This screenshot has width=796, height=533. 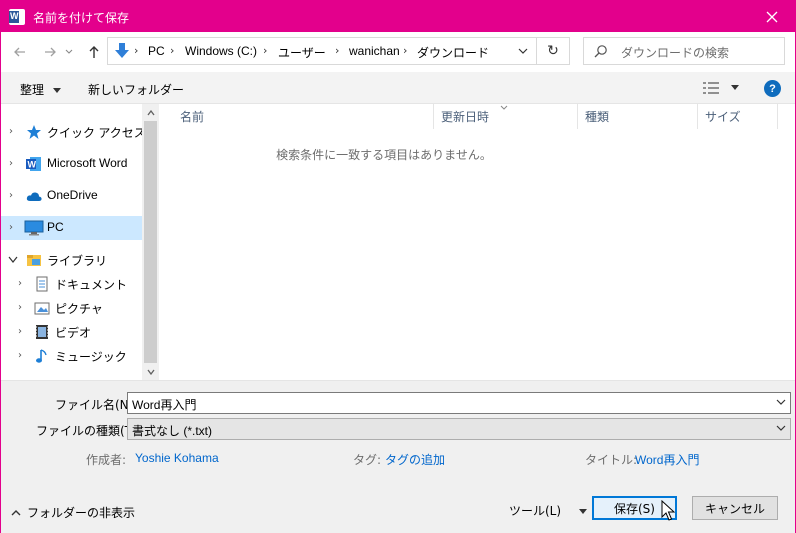 I want to click on picture-icon, so click(x=42, y=308).